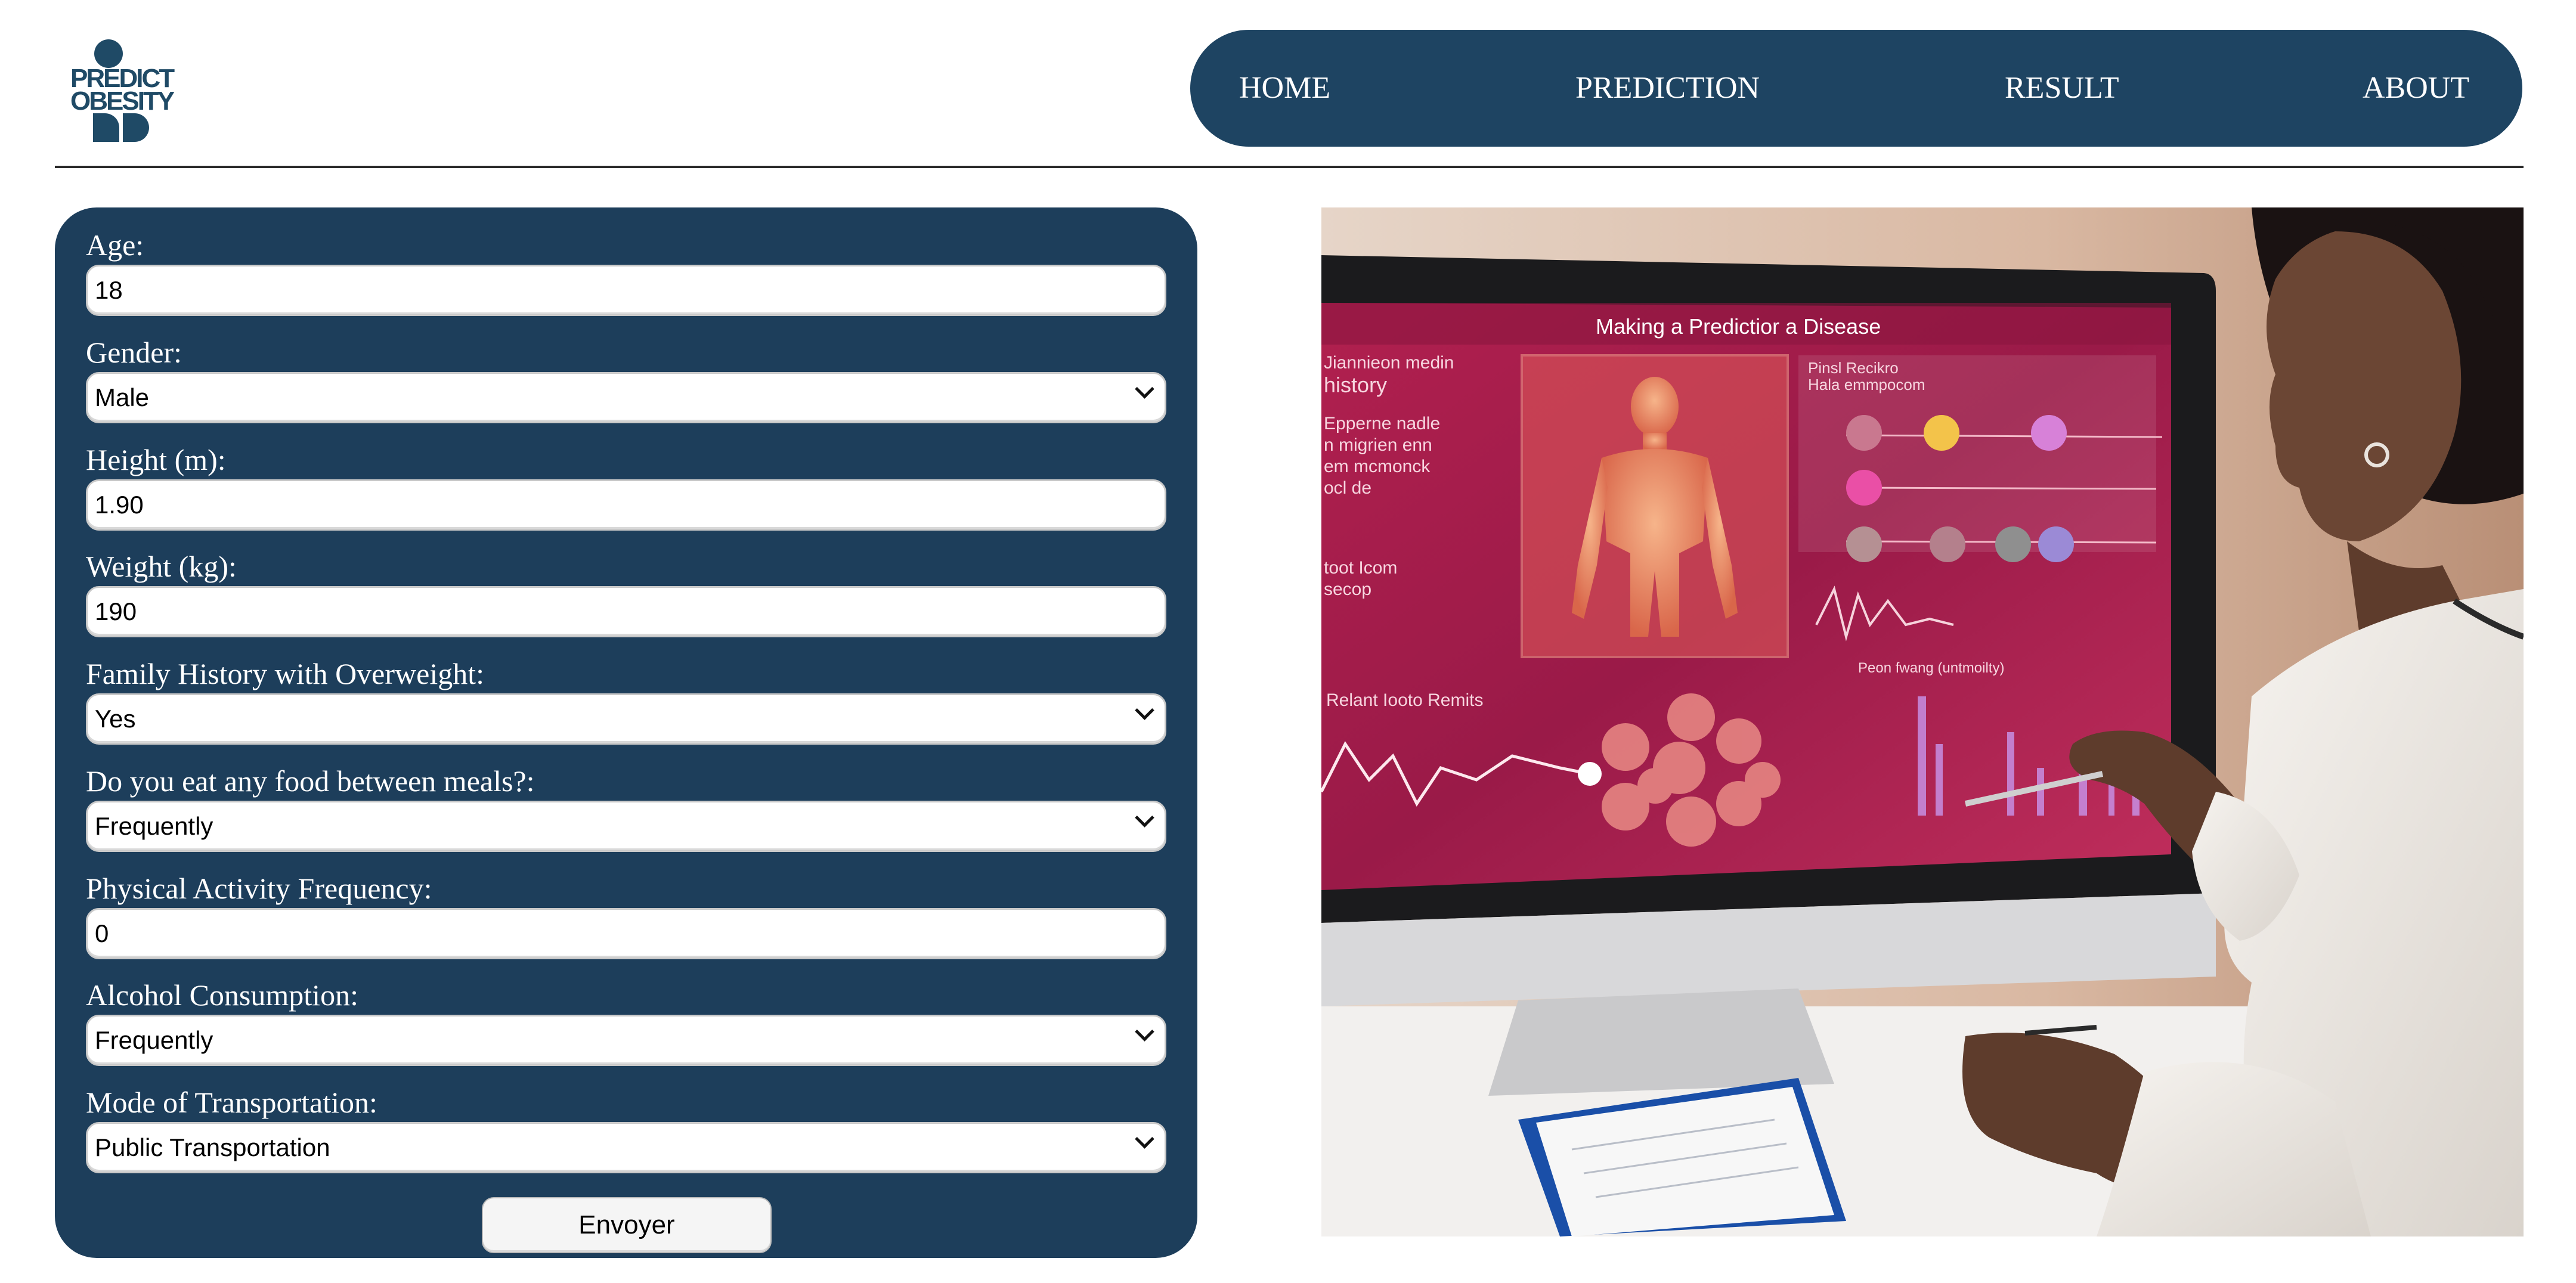  I want to click on family-history-label: Family History with Overweight:, so click(285, 673).